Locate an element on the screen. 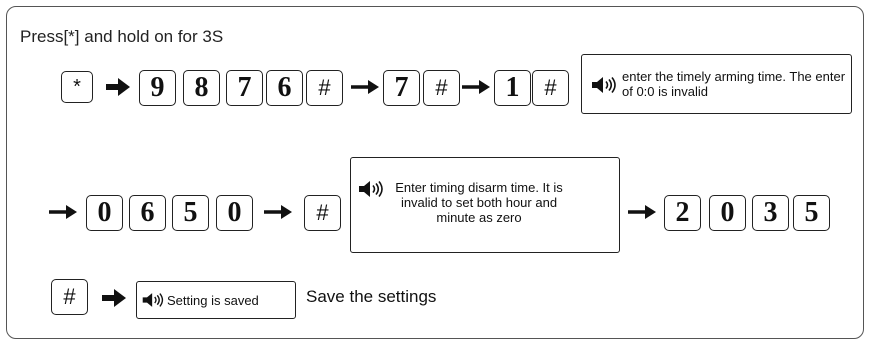 The height and width of the screenshot is (347, 873). arm-time-key-0: 0 is located at coordinates (104, 213).